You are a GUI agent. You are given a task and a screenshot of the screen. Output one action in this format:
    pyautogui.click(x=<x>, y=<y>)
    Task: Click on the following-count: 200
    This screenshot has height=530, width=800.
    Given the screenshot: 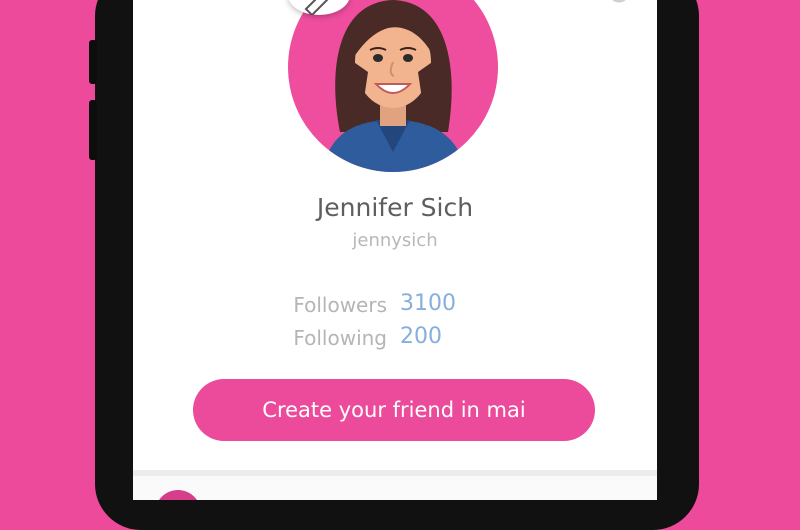 What is the action you would take?
    pyautogui.click(x=421, y=336)
    